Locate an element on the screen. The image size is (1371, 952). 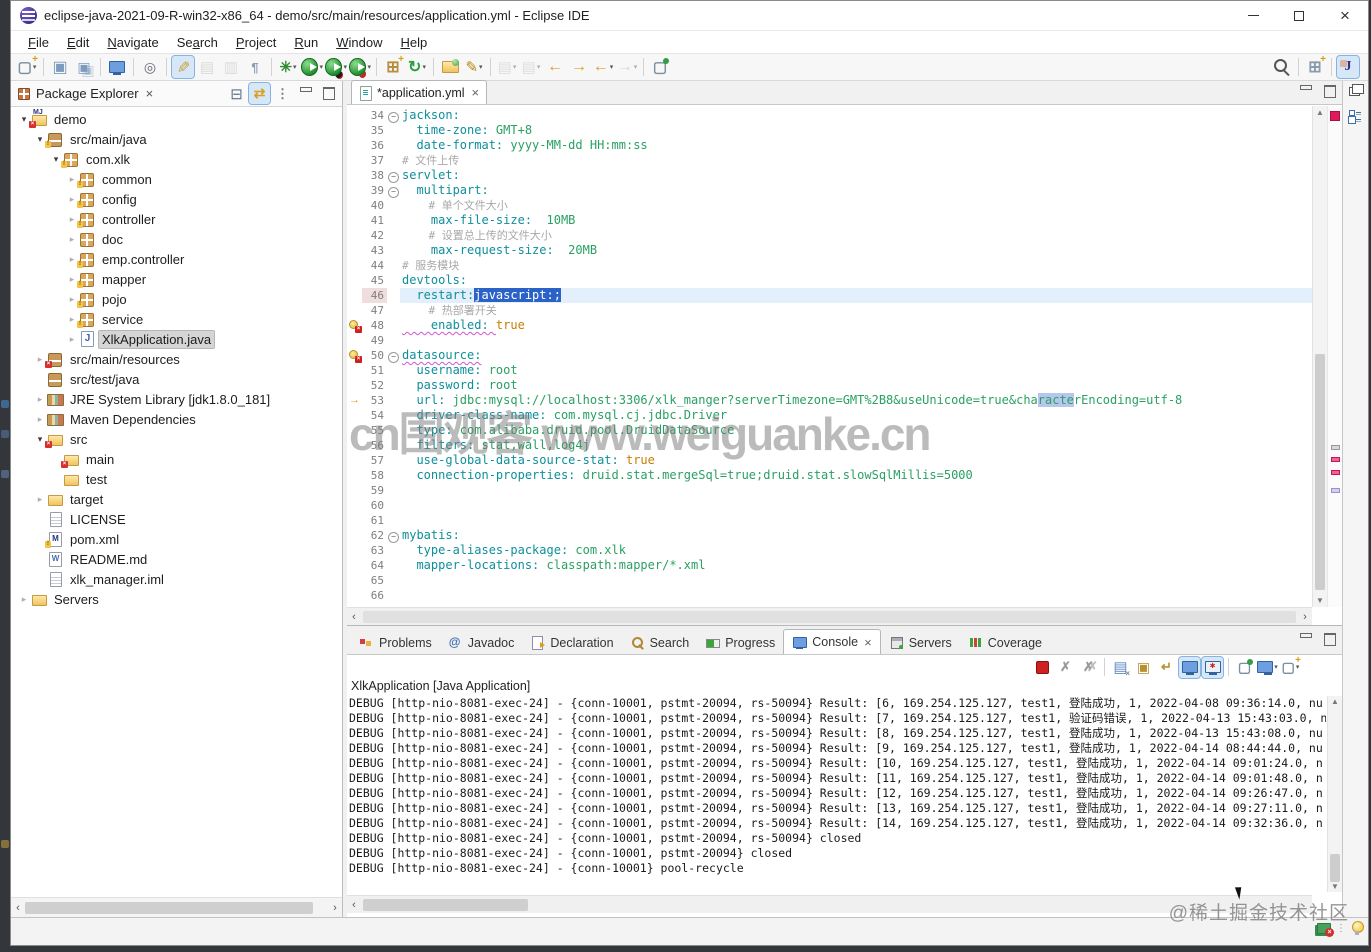
tree-item-test: test is located at coordinates (176, 479).